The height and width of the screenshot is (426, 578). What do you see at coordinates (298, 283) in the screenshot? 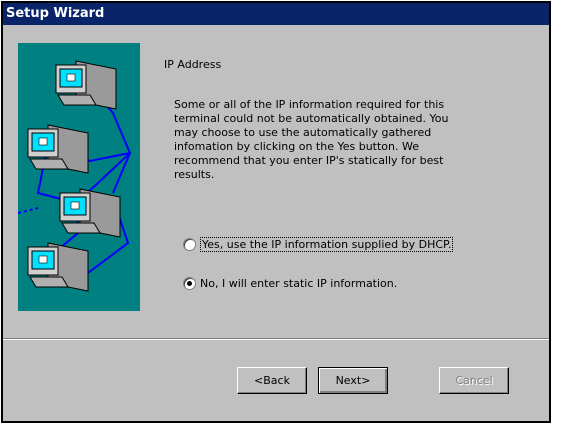
I see `static-label: No, I will enter static IP information.` at bounding box center [298, 283].